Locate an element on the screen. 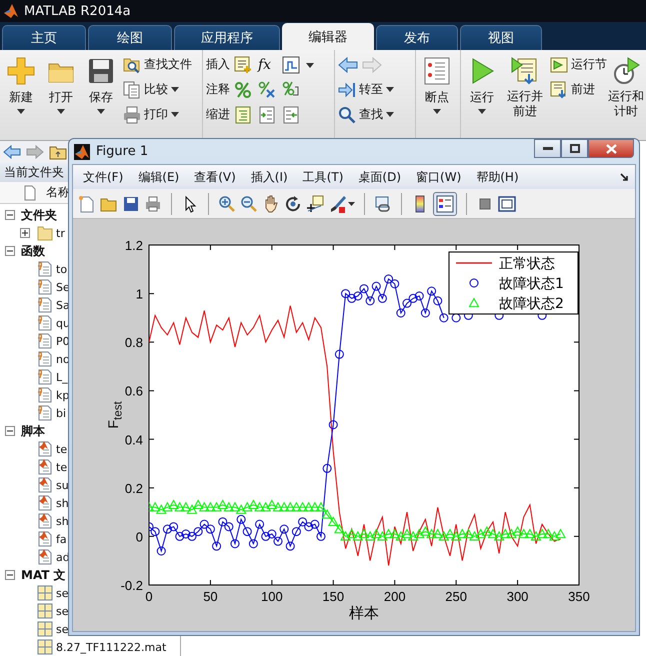 Image resolution: width=646 pixels, height=656 pixels. ribbon-tab: 主页 is located at coordinates (44, 37).